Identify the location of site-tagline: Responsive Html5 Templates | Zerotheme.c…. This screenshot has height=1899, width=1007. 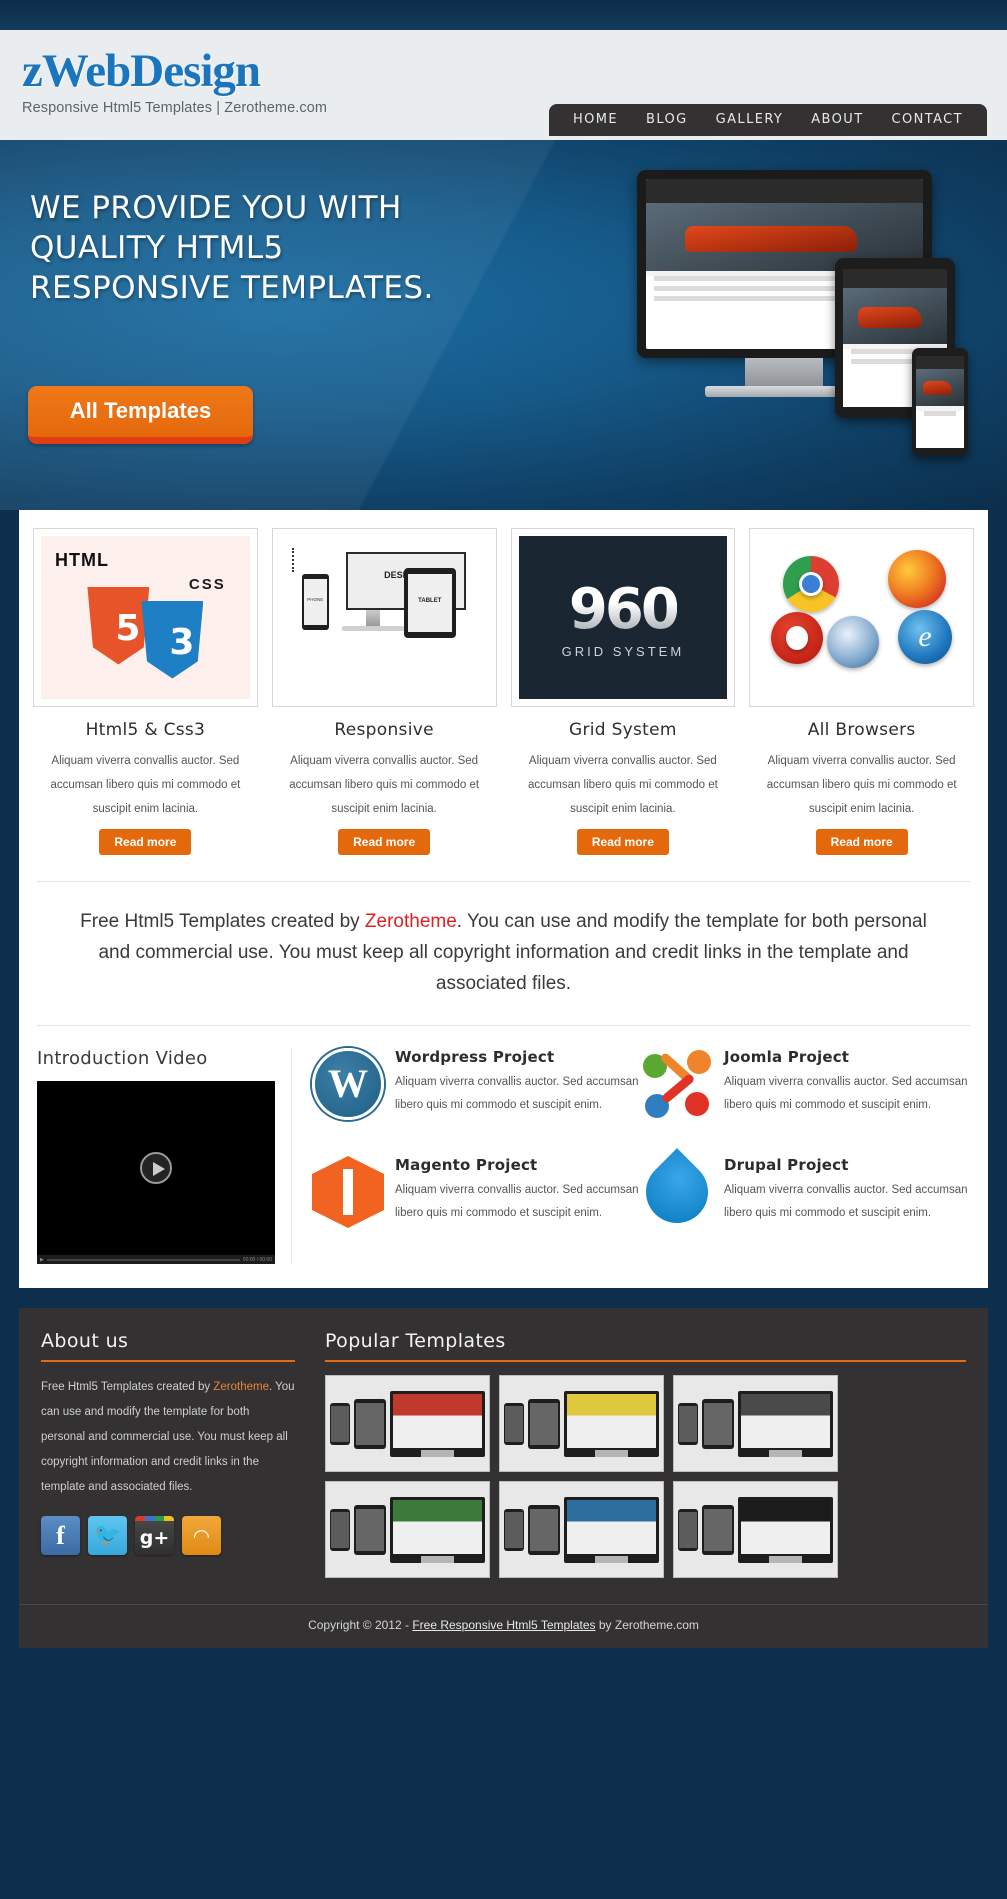
(175, 108).